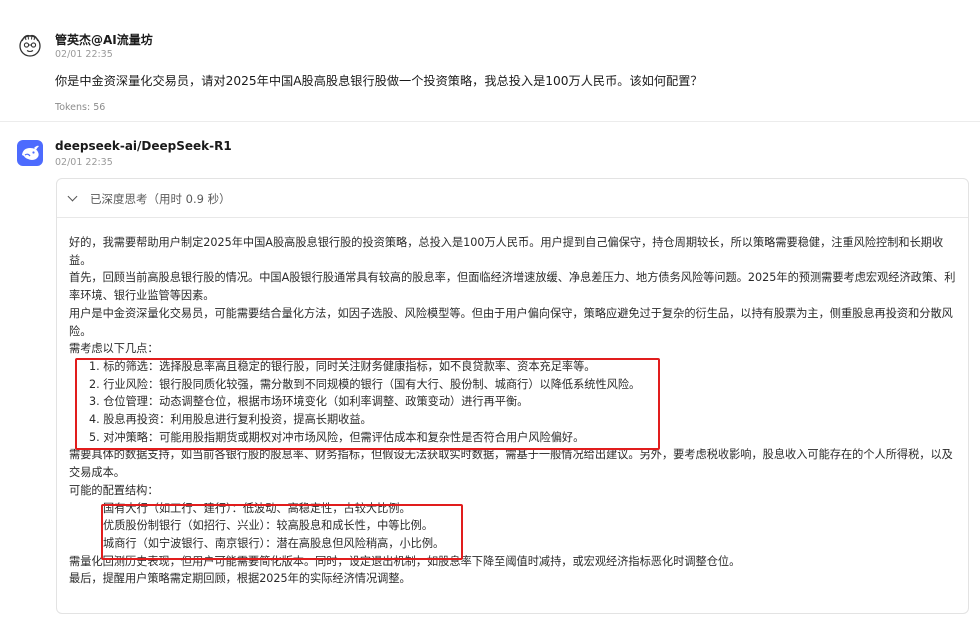 The width and height of the screenshot is (980, 634). I want to click on reasoning-label: 已深度思考（用时 0.9 秒）, so click(160, 199).